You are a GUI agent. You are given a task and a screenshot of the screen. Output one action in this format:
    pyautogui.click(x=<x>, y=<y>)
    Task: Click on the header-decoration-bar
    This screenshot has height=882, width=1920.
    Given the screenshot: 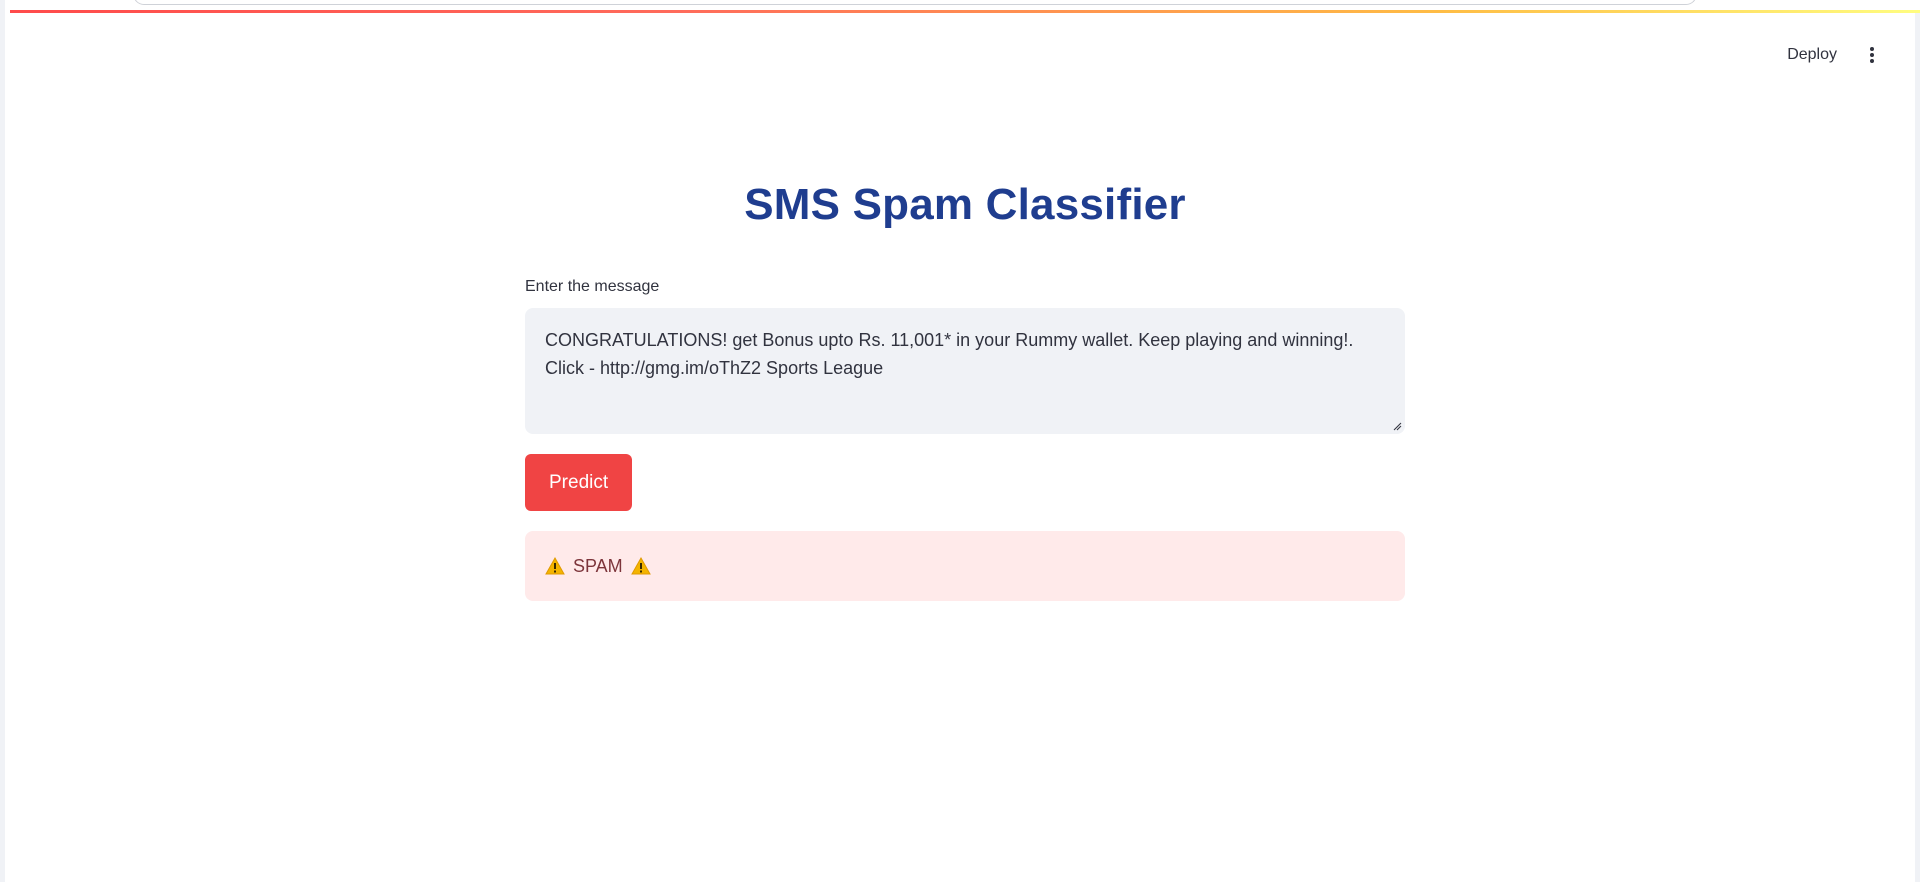 What is the action you would take?
    pyautogui.click(x=965, y=11)
    